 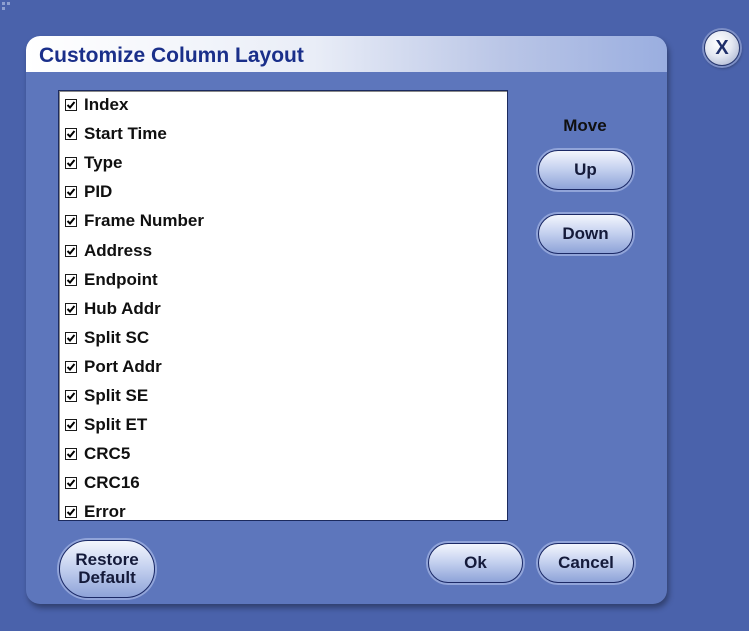 What do you see at coordinates (123, 366) in the screenshot?
I see `column-label: Port Addr` at bounding box center [123, 366].